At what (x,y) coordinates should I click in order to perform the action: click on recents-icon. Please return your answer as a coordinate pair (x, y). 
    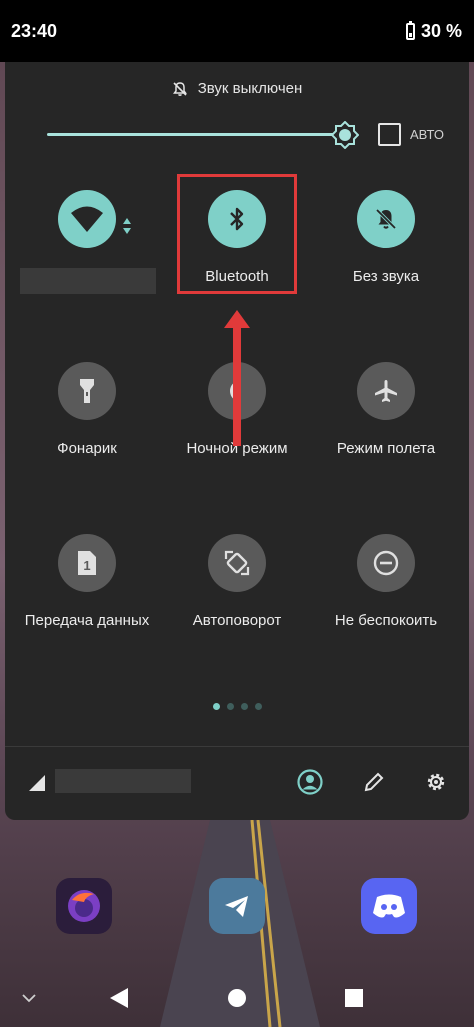
    Looking at the image, I should click on (354, 998).